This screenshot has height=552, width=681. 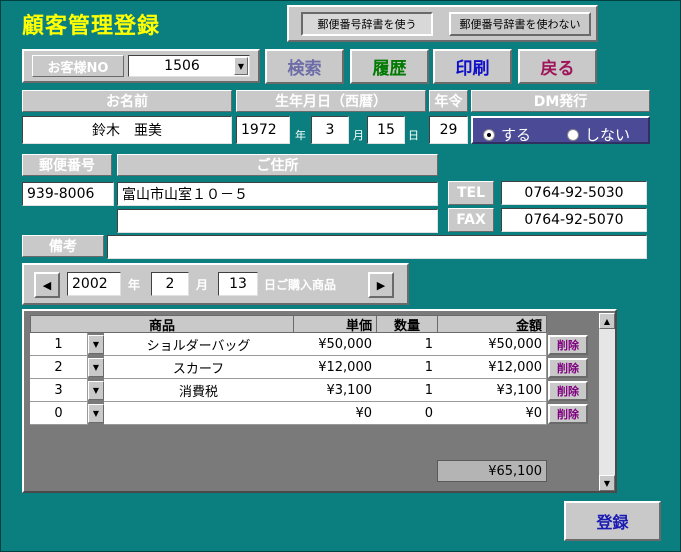 What do you see at coordinates (607, 402) in the screenshot?
I see `table-scrollbar: ▲ ▼` at bounding box center [607, 402].